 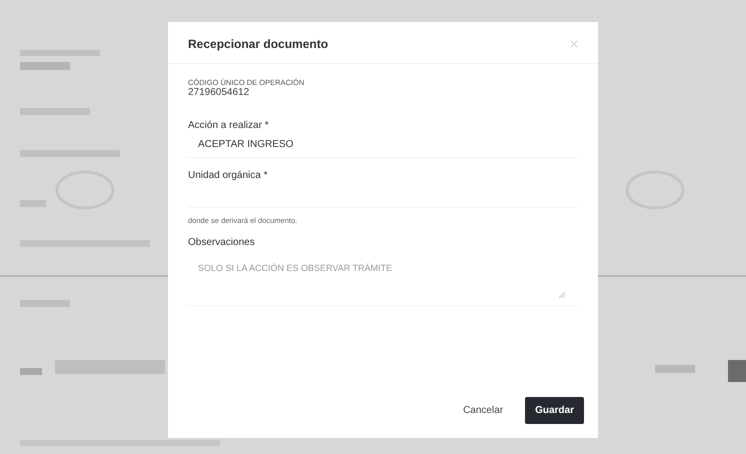 I want to click on dialog-title: Recepcionar documento, so click(x=258, y=44).